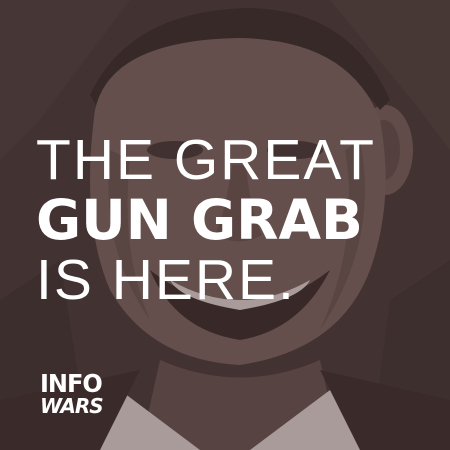 Image resolution: width=450 pixels, height=450 pixels. What do you see at coordinates (72, 406) in the screenshot?
I see `logo-wars-text: WARS` at bounding box center [72, 406].